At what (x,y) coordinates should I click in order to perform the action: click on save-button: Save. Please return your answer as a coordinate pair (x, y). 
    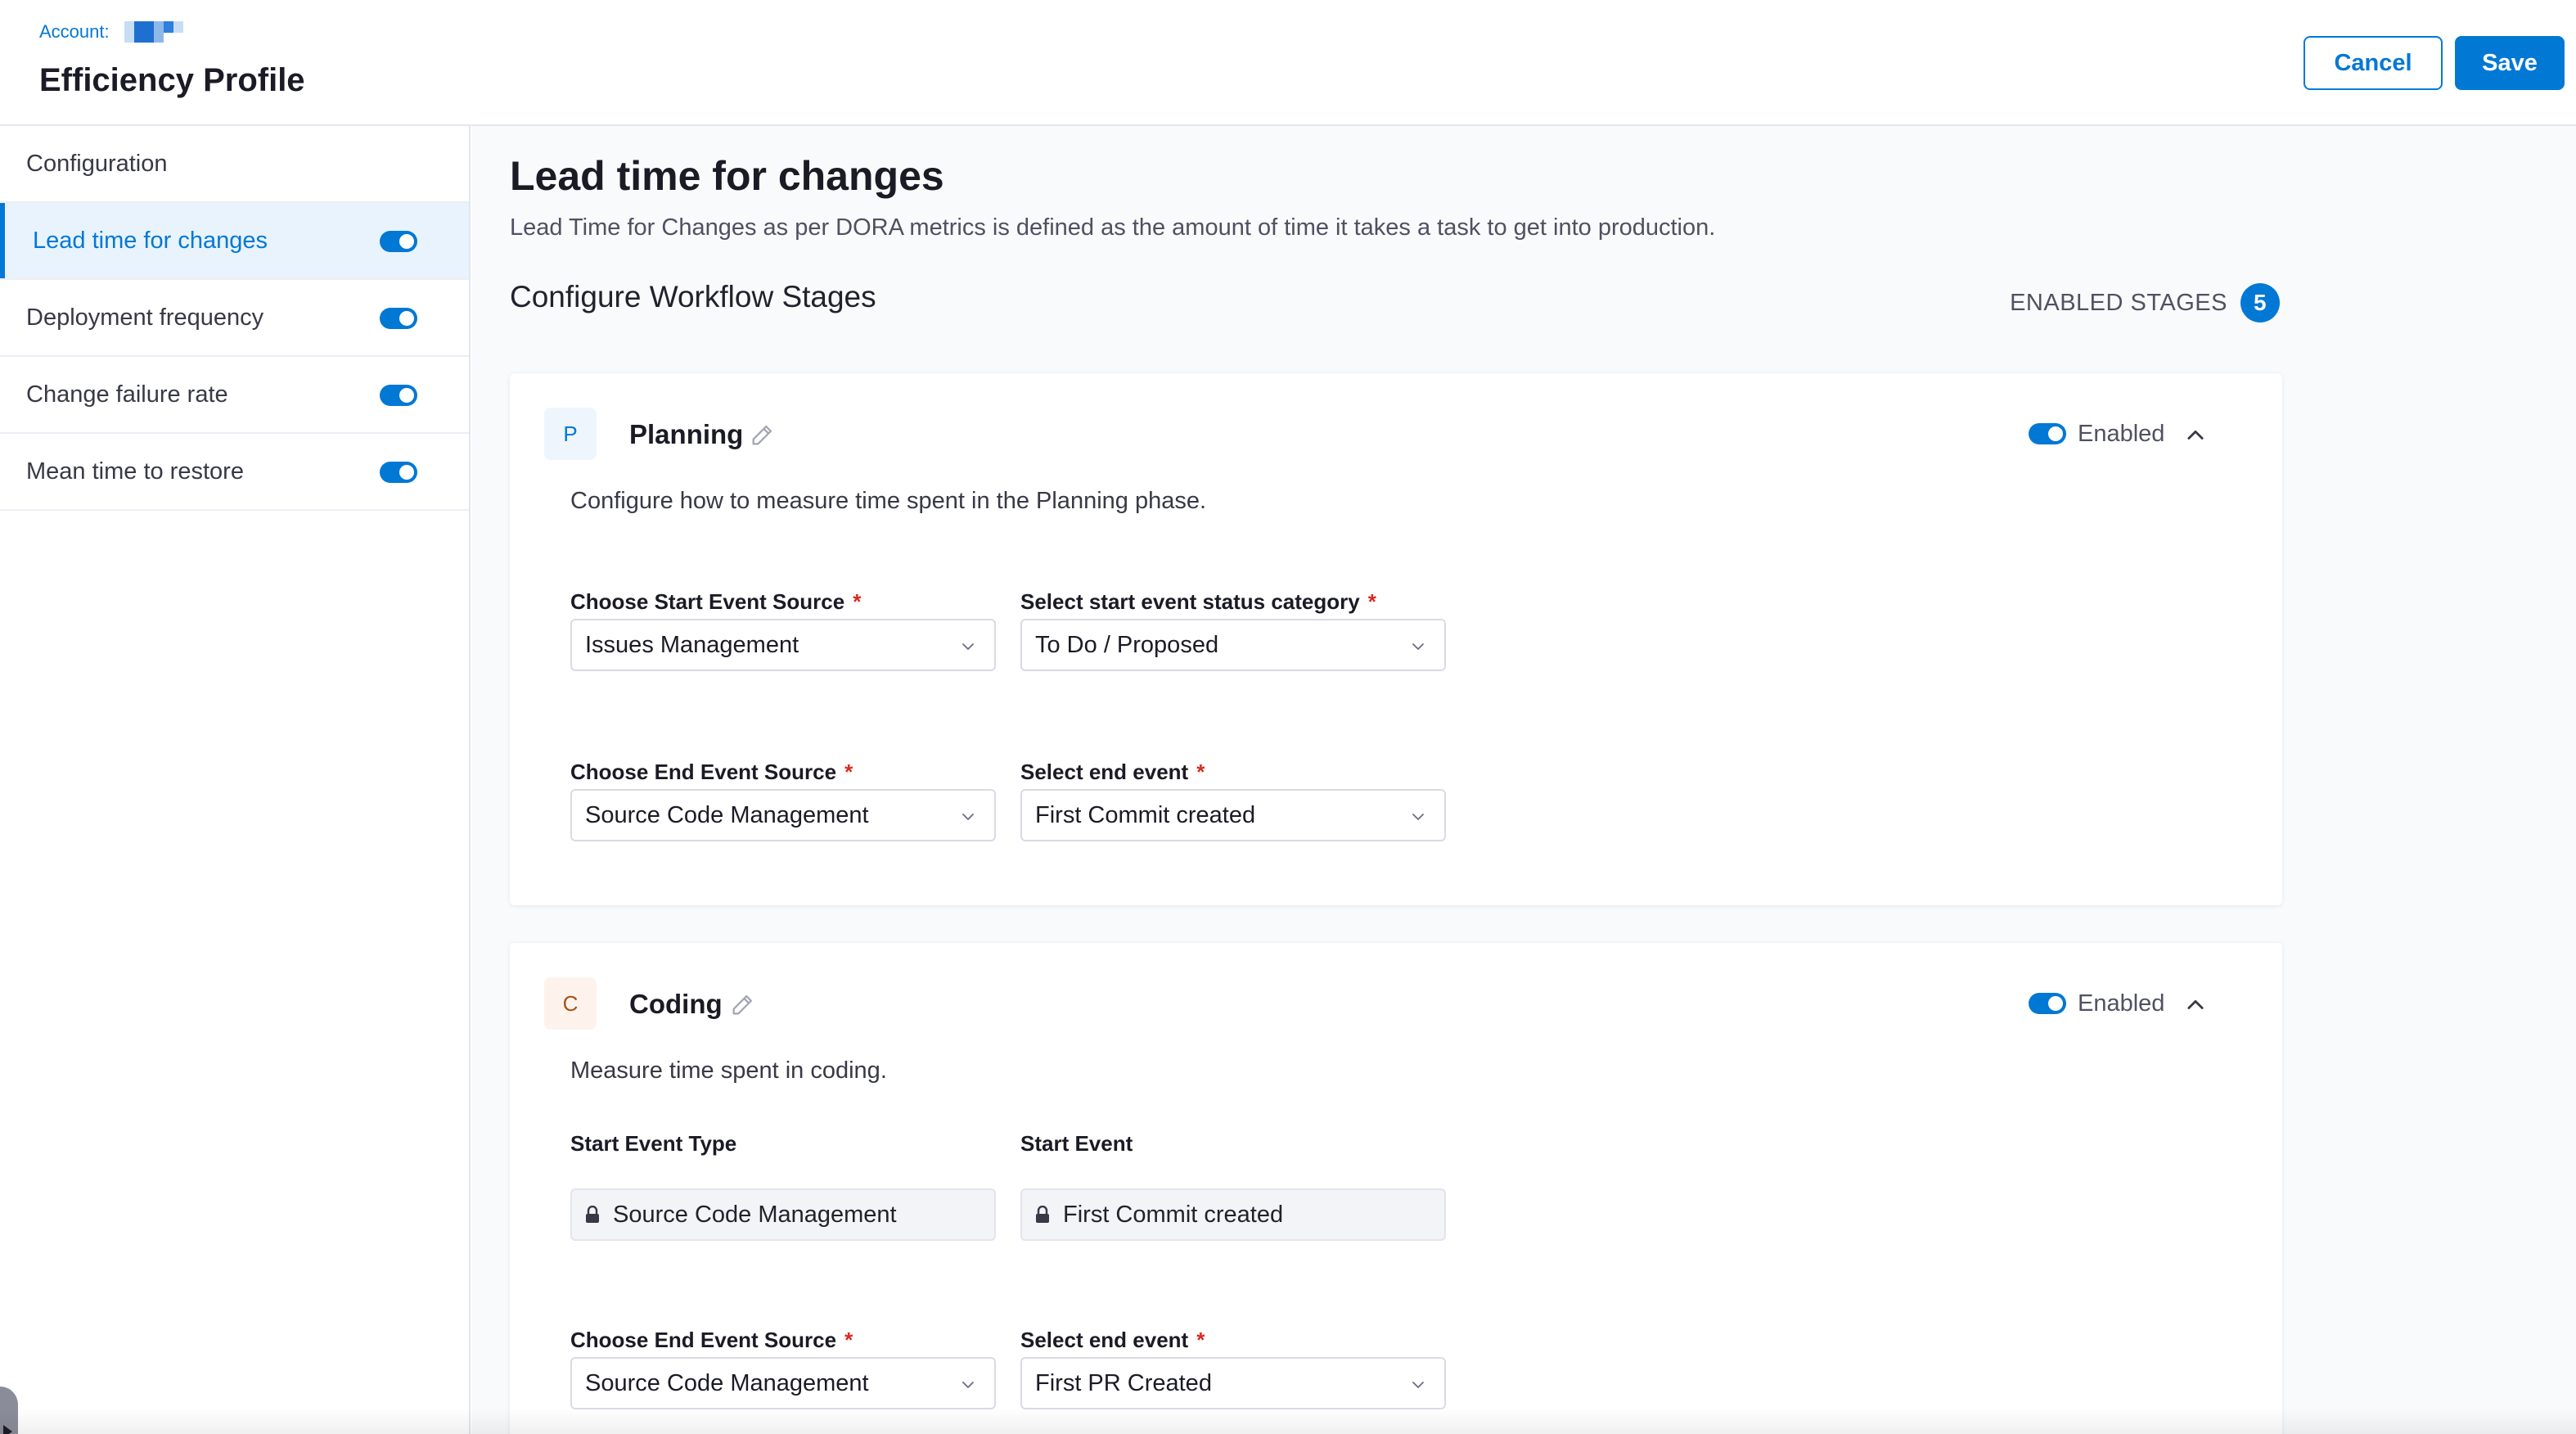
    Looking at the image, I should click on (2510, 63).